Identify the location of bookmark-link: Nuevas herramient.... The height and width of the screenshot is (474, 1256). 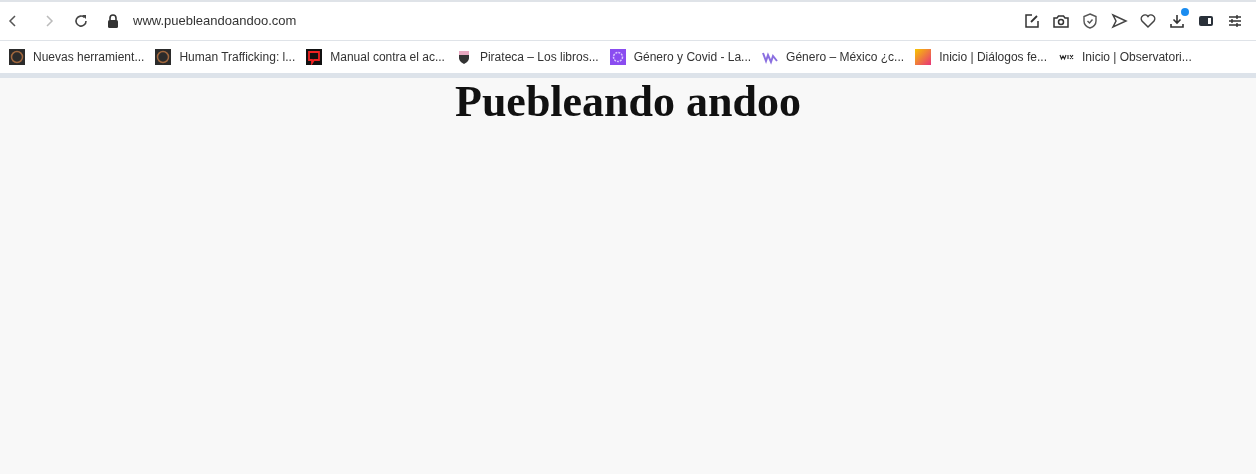
(77, 57).